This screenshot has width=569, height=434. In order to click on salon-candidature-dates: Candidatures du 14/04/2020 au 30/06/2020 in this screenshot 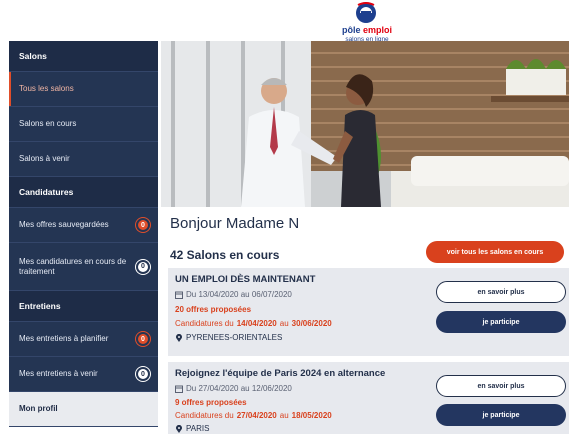, I will do `click(253, 323)`.